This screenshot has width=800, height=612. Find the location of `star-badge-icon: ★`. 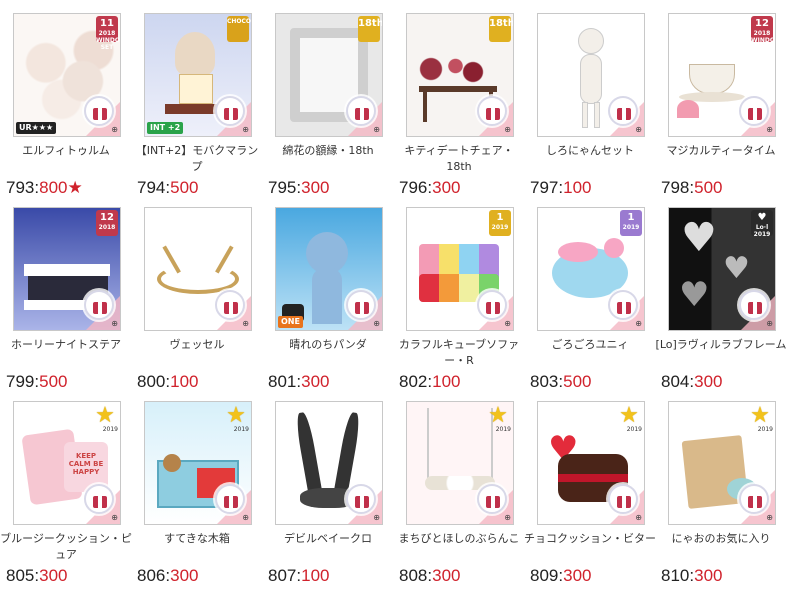

star-badge-icon: ★ is located at coordinates (760, 415).